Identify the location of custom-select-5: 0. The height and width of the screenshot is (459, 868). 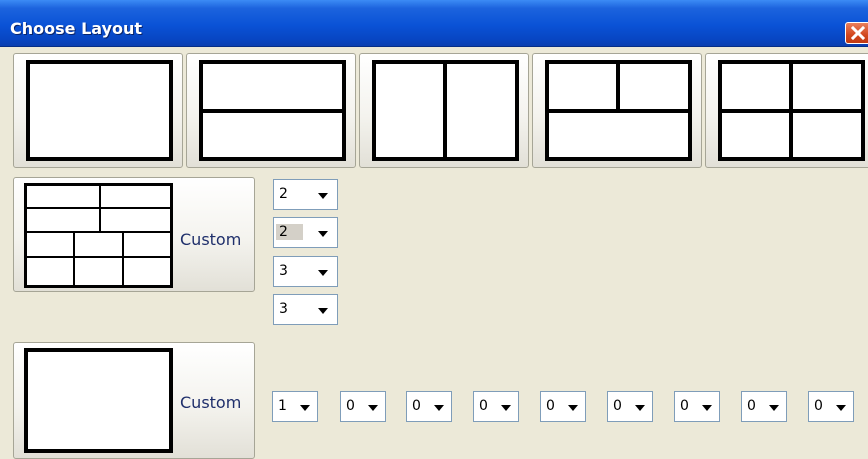
(563, 406).